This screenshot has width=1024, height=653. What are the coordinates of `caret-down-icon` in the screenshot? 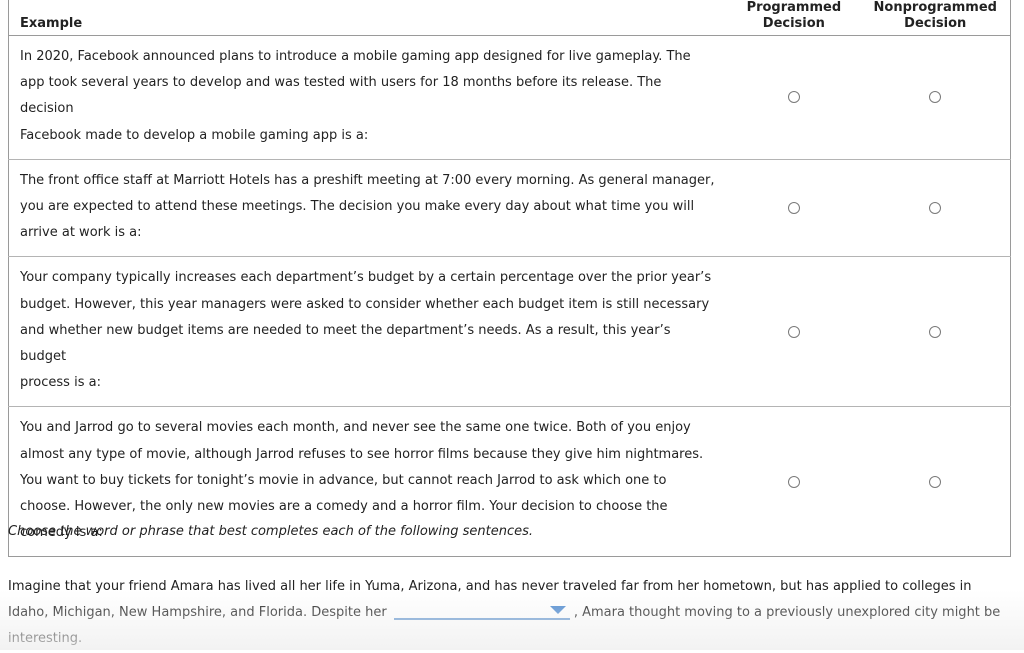 It's located at (557, 610).